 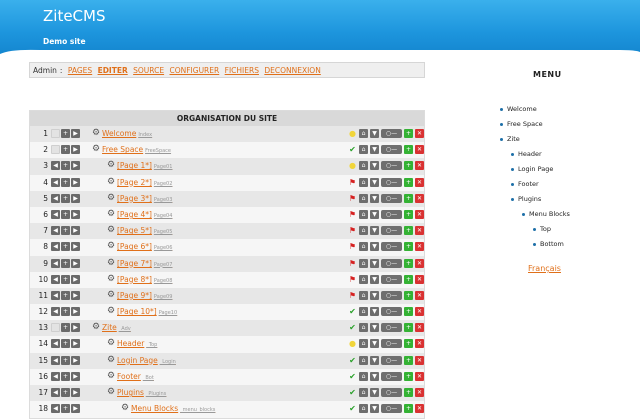 What do you see at coordinates (242, 70) in the screenshot?
I see `admin-link-fichiers: FICHIERS` at bounding box center [242, 70].